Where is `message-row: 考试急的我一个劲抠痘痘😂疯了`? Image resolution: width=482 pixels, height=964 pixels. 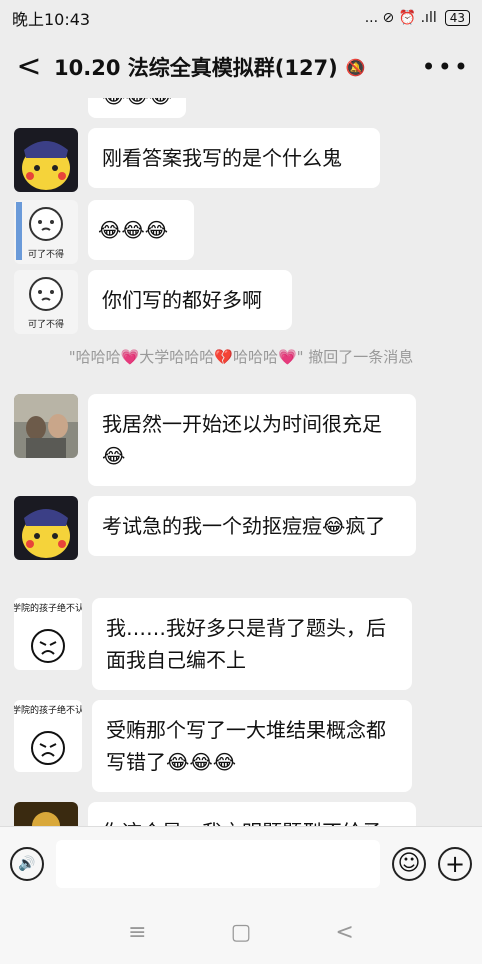 message-row: 考试急的我一个劲抠痘痘😂疯了 is located at coordinates (215, 528).